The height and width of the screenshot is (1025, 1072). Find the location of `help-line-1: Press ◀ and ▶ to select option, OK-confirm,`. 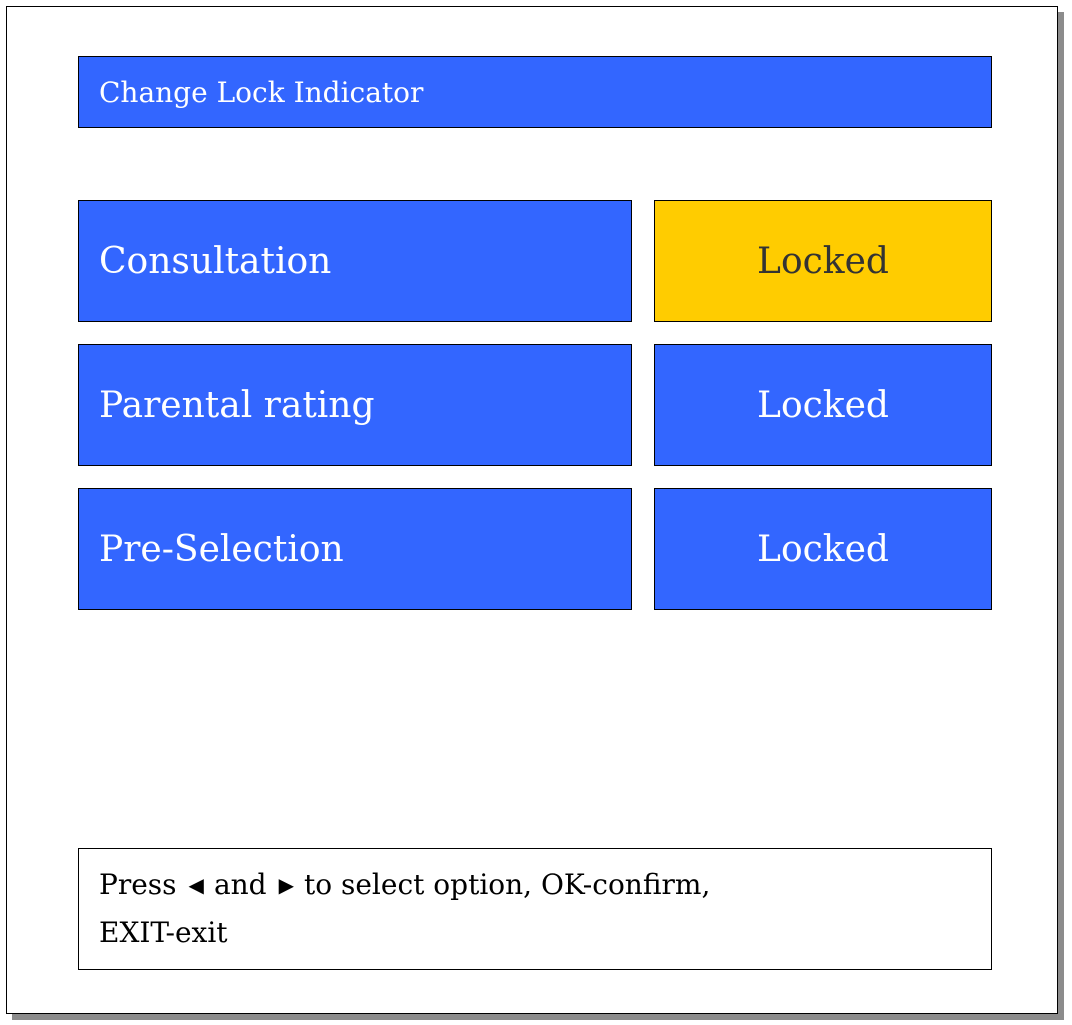

help-line-1: Press ◀ and ▶ to select option, OK-confirm, is located at coordinates (535, 885).